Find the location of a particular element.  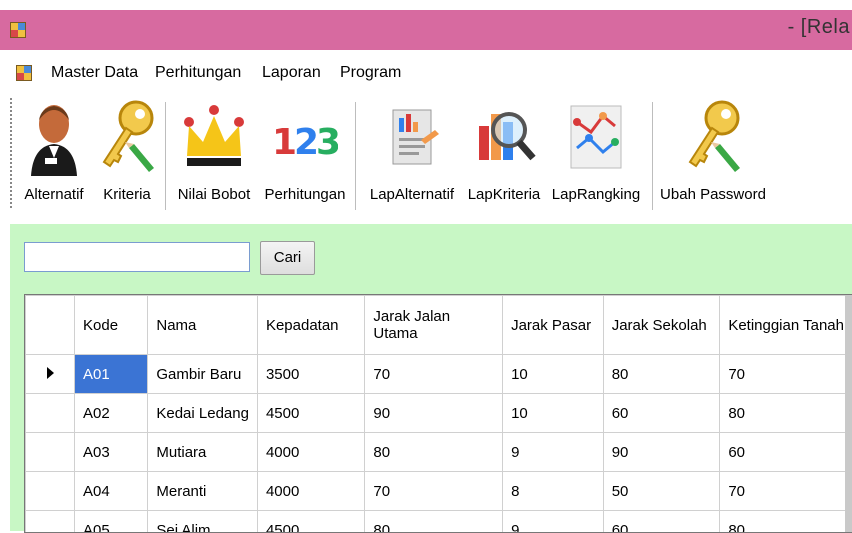

table-cell: 50 is located at coordinates (661, 491).